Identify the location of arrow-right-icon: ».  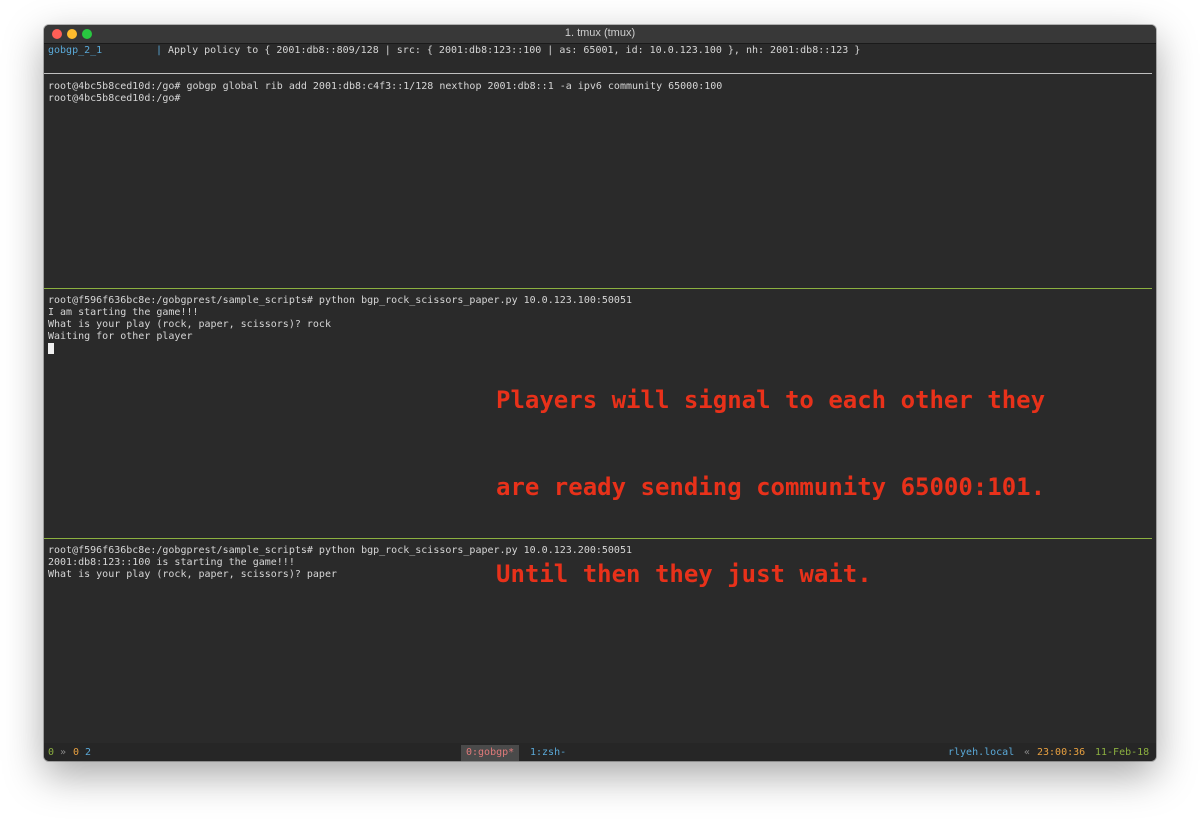
(63, 752).